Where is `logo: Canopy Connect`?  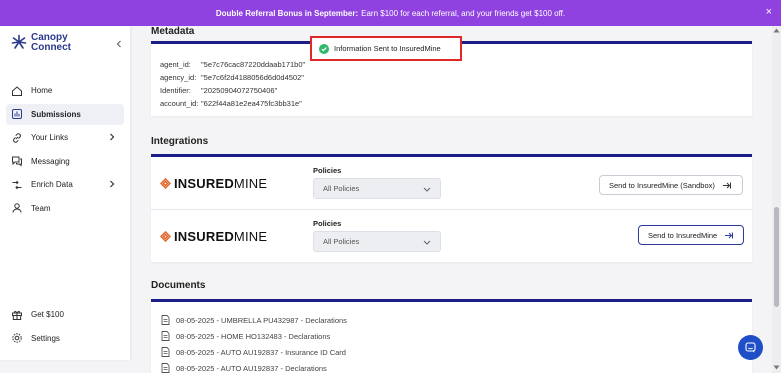
logo: Canopy Connect is located at coordinates (41, 43).